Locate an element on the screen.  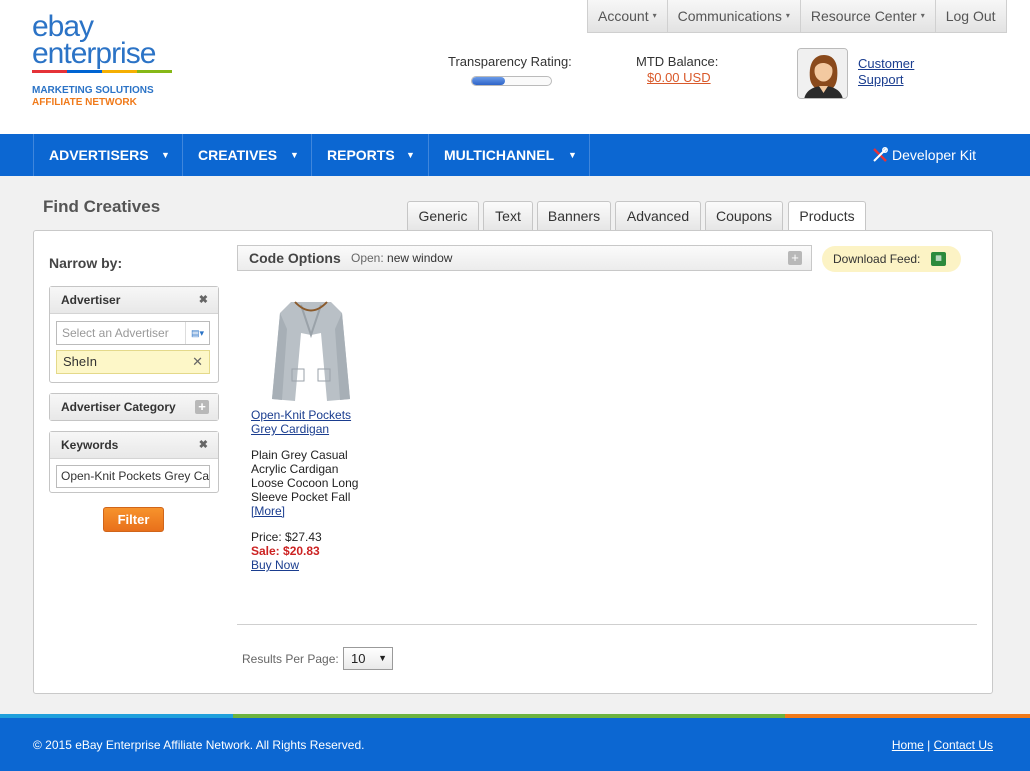
selected-advertiser-label: SheIn is located at coordinates (80, 361).